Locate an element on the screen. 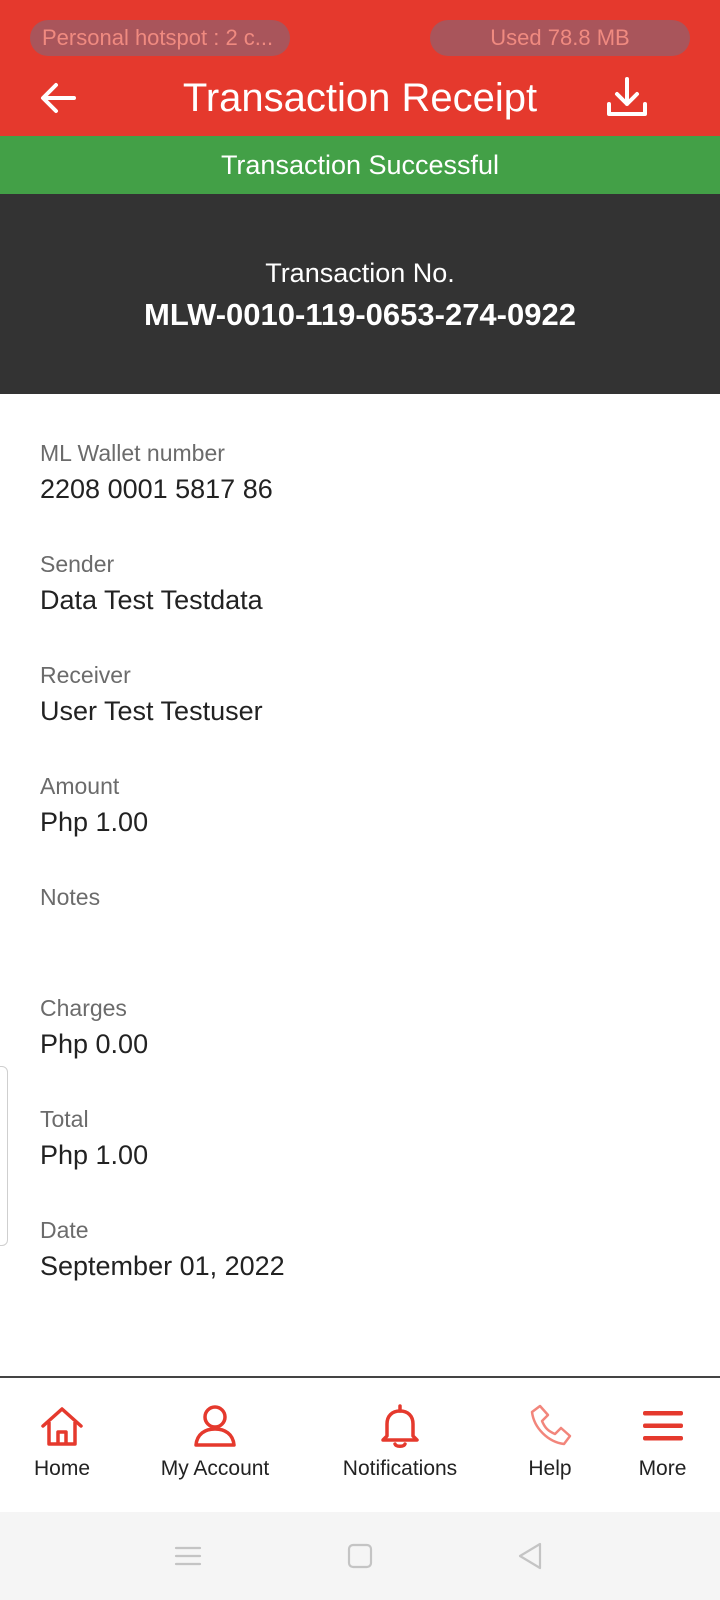  field-label: Notes is located at coordinates (70, 897).